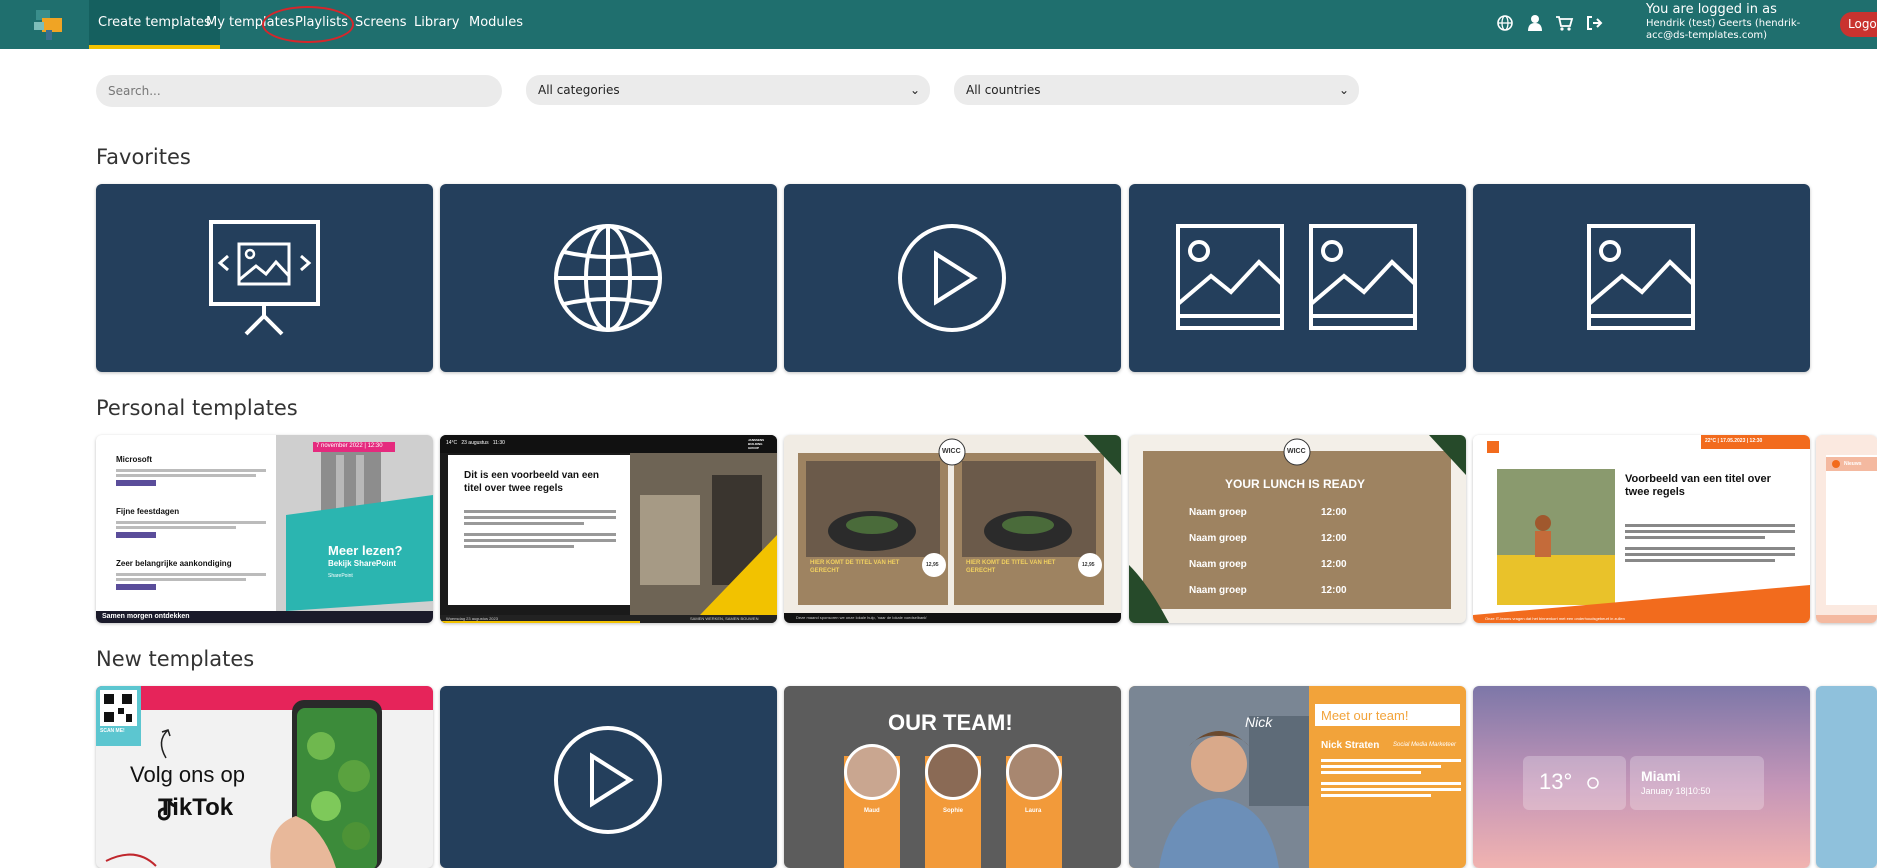  What do you see at coordinates (264, 777) in the screenshot?
I see `new-template-tiktok: SCAN ME! Volg ons op TikTok` at bounding box center [264, 777].